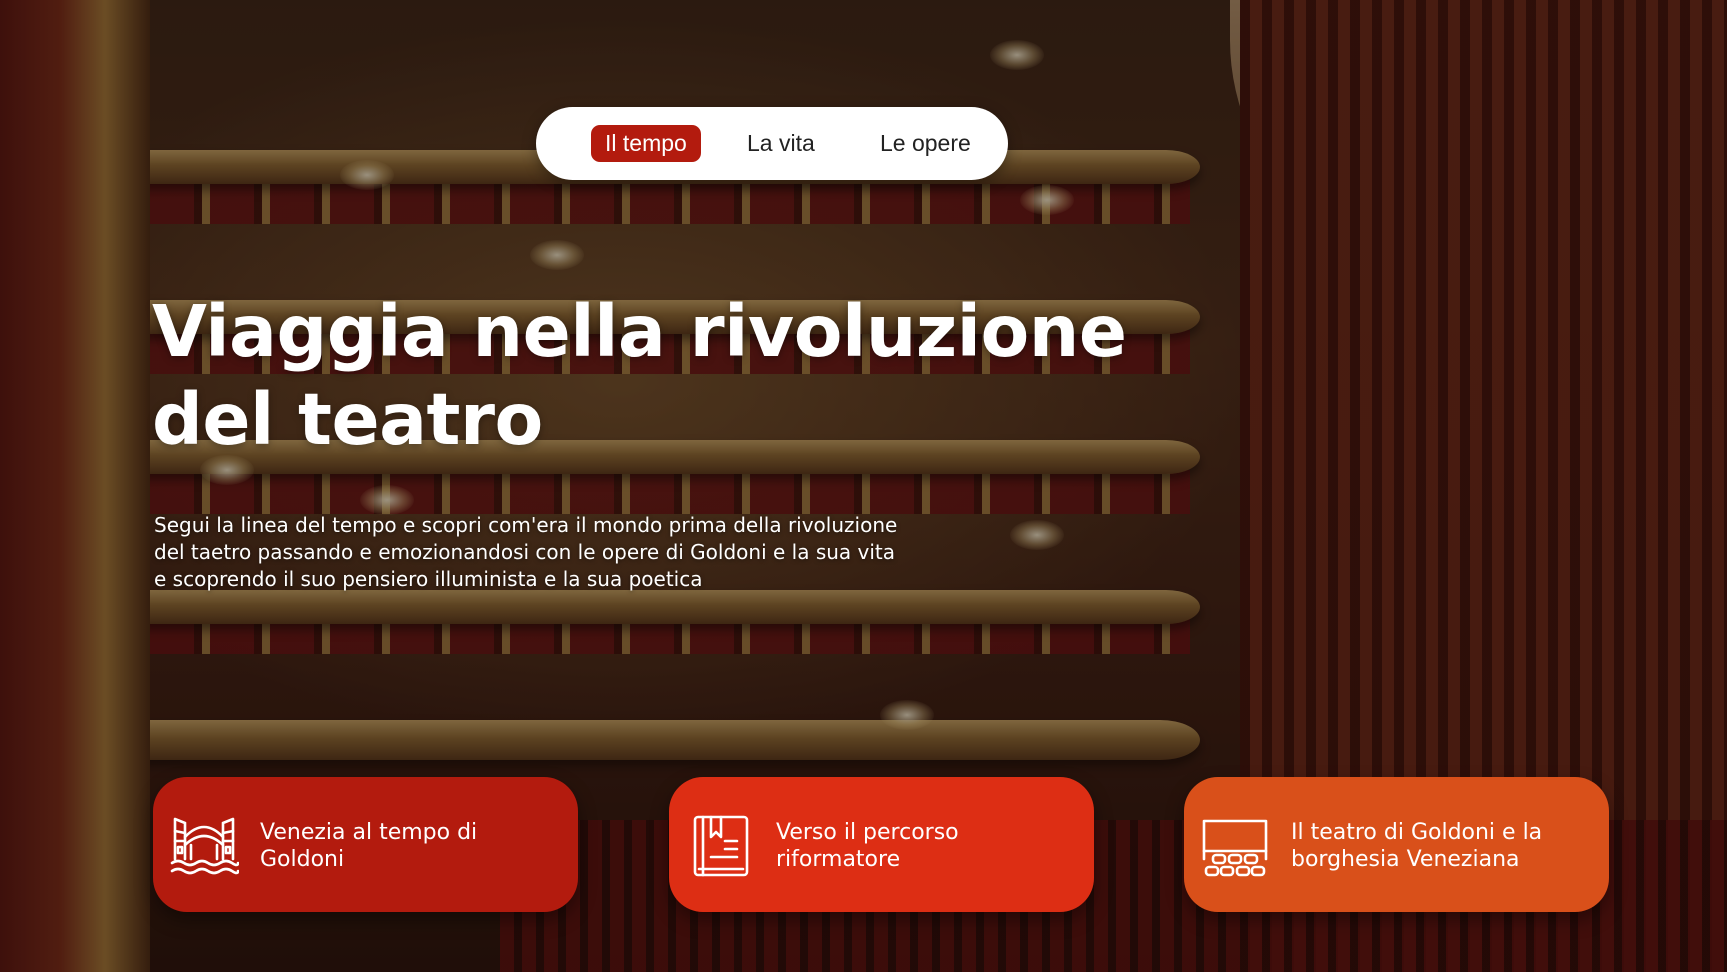  I want to click on card-label: Venezia al tempo di Goldoni, so click(410, 846).